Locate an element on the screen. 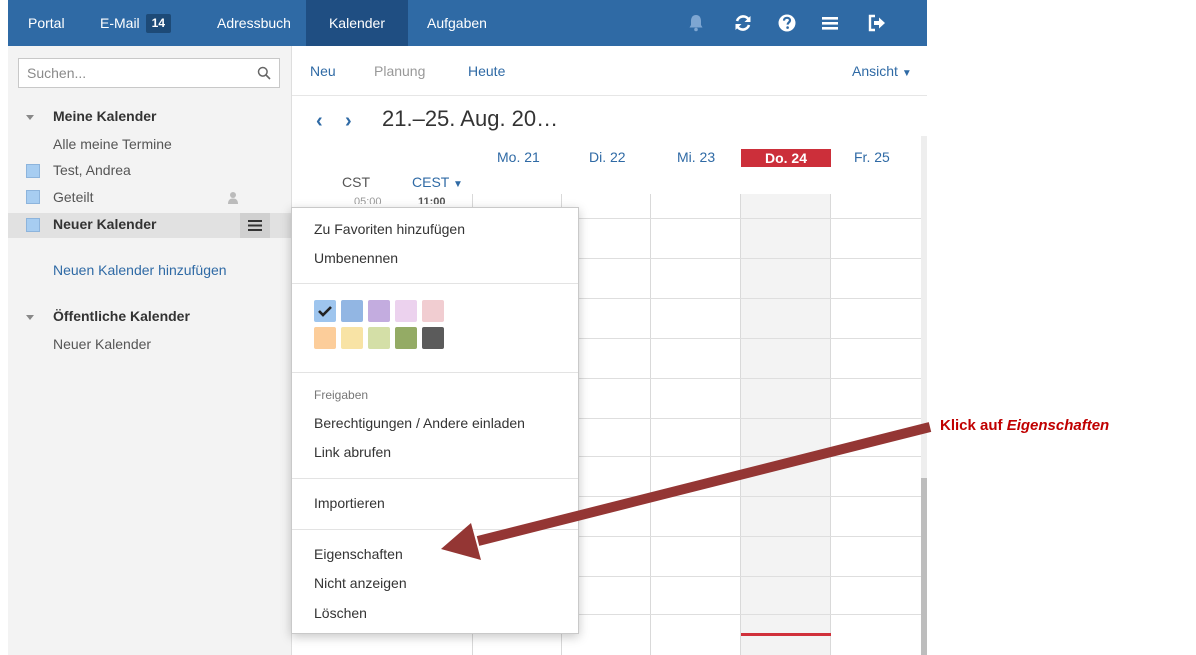  annotation-text: Klick auf Eigenschaften is located at coordinates (1024, 425).